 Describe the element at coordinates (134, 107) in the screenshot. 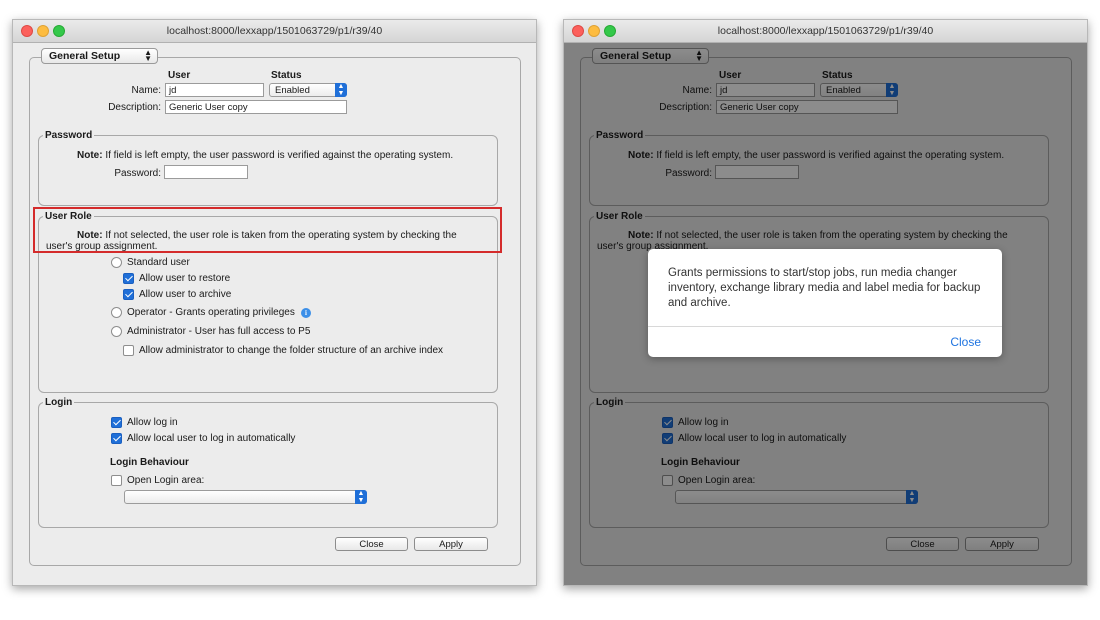

I see `description-label: Description:` at that location.